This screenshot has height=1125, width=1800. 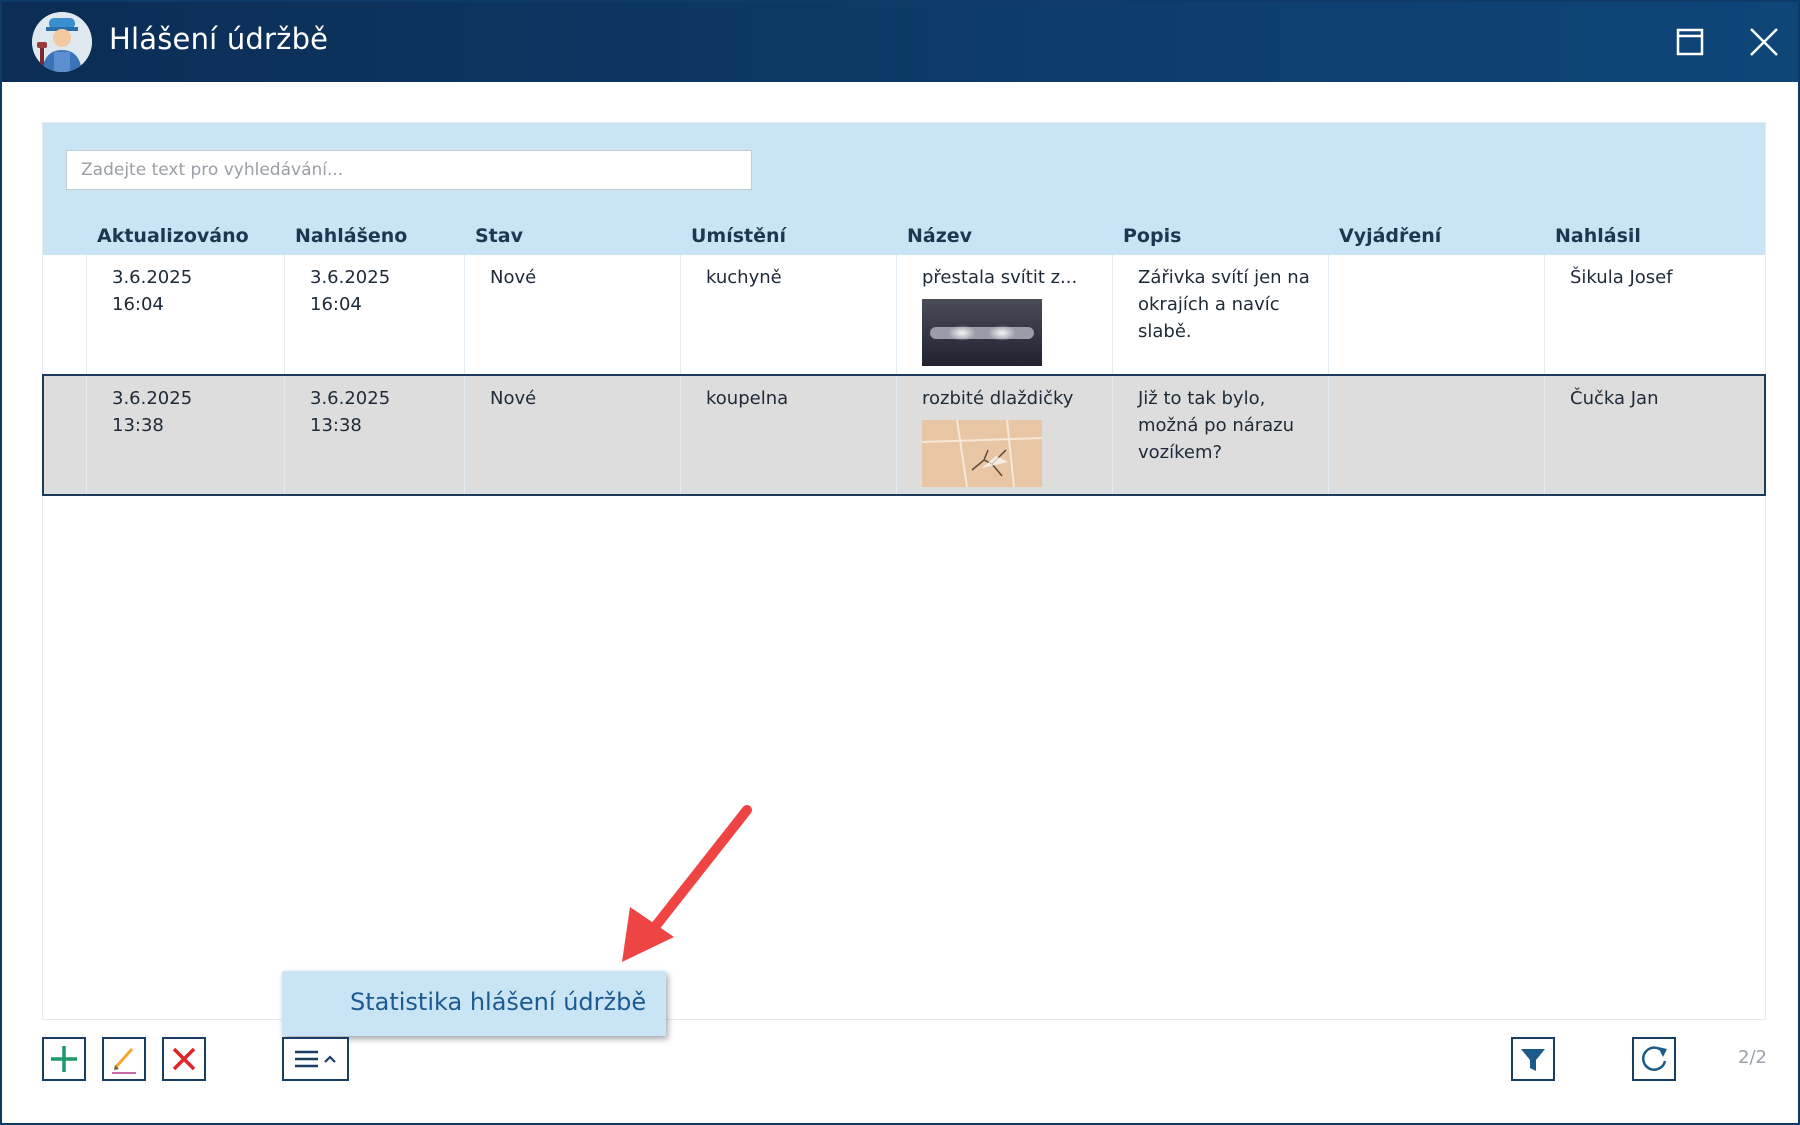 What do you see at coordinates (138, 425) in the screenshot?
I see `updated-time: 13:38` at bounding box center [138, 425].